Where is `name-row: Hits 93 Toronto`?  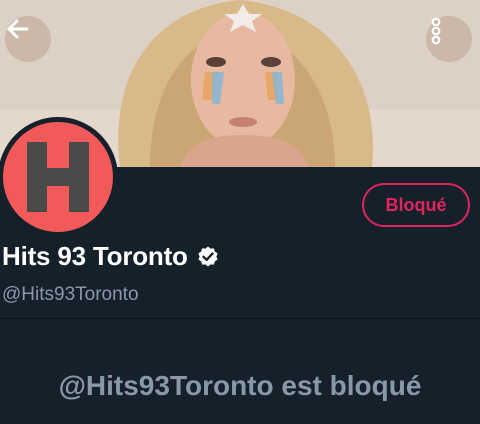 name-row: Hits 93 Toronto is located at coordinates (111, 256).